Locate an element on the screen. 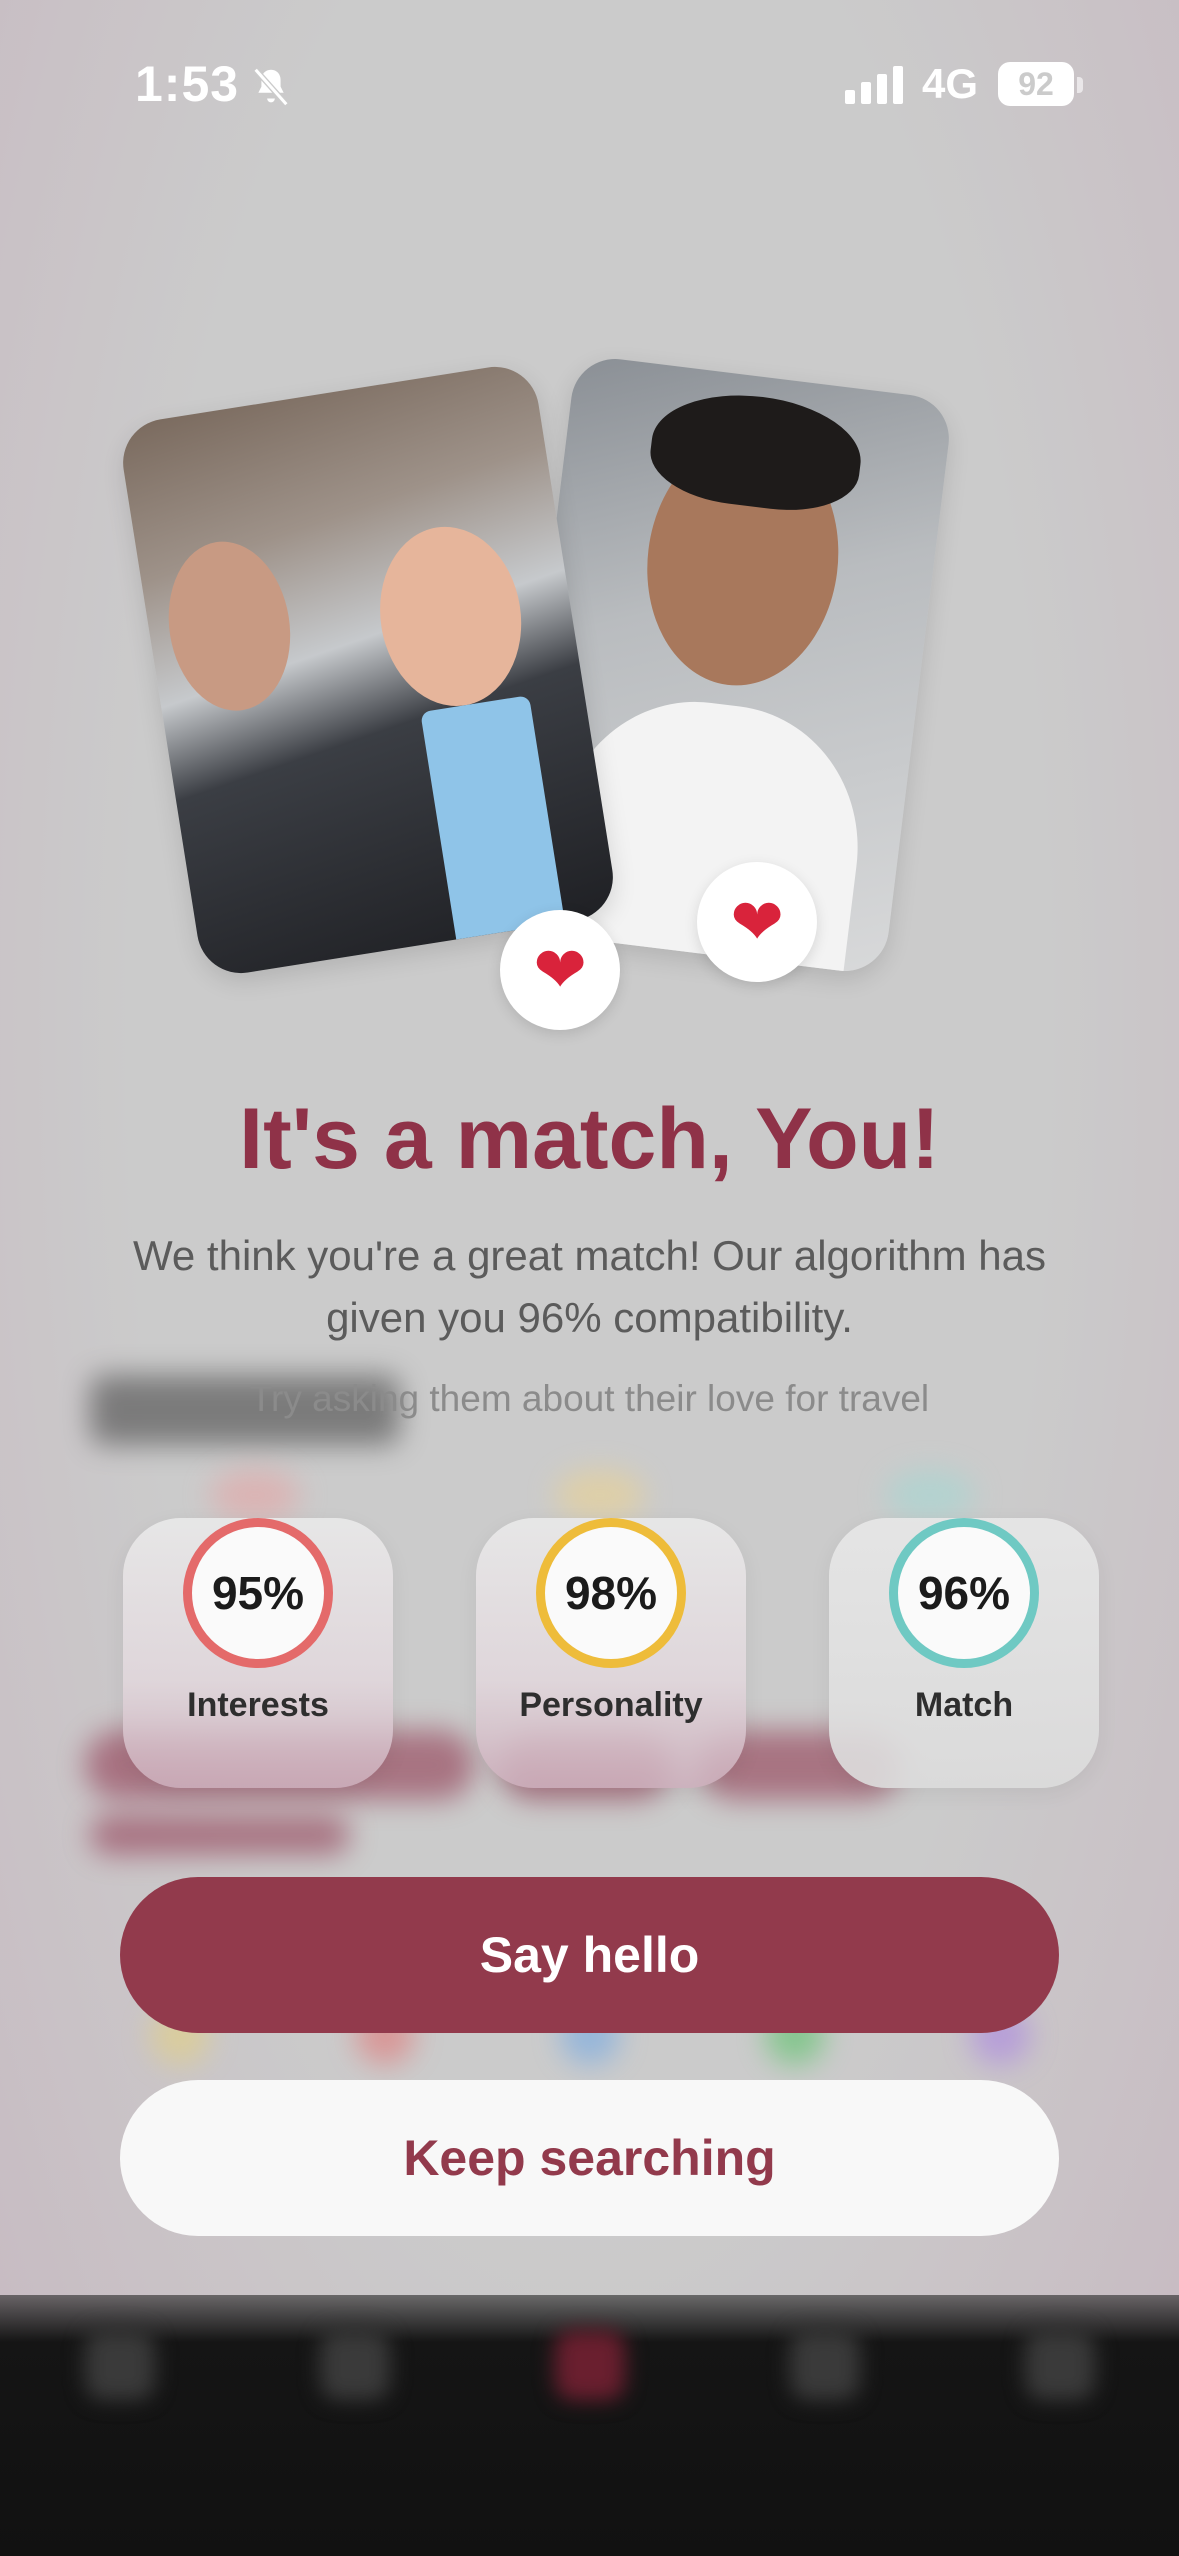 The height and width of the screenshot is (2556, 1179). score-label: Personality is located at coordinates (611, 1705).